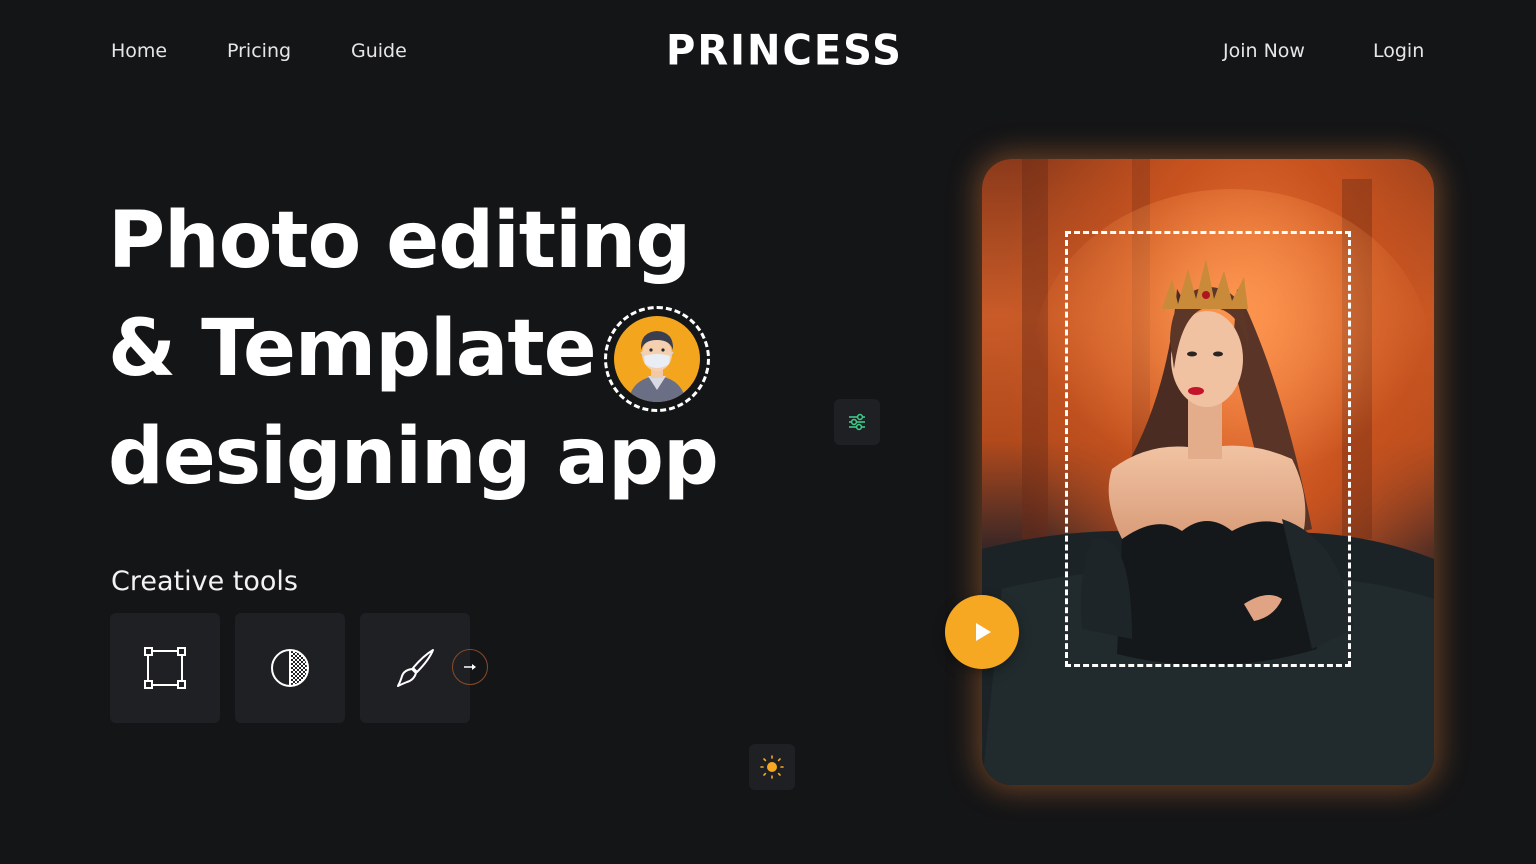 Image resolution: width=1536 pixels, height=864 pixels. Describe the element at coordinates (259, 51) in the screenshot. I see `nav-pricing-link: Pricing` at that location.